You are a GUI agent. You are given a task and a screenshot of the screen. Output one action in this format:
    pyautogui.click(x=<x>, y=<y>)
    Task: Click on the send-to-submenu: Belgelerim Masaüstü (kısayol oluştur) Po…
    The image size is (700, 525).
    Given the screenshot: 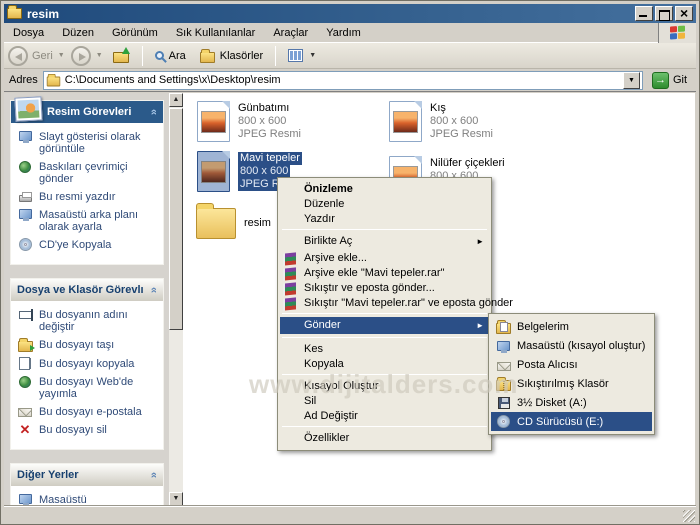 What is the action you would take?
    pyautogui.click(x=571, y=374)
    